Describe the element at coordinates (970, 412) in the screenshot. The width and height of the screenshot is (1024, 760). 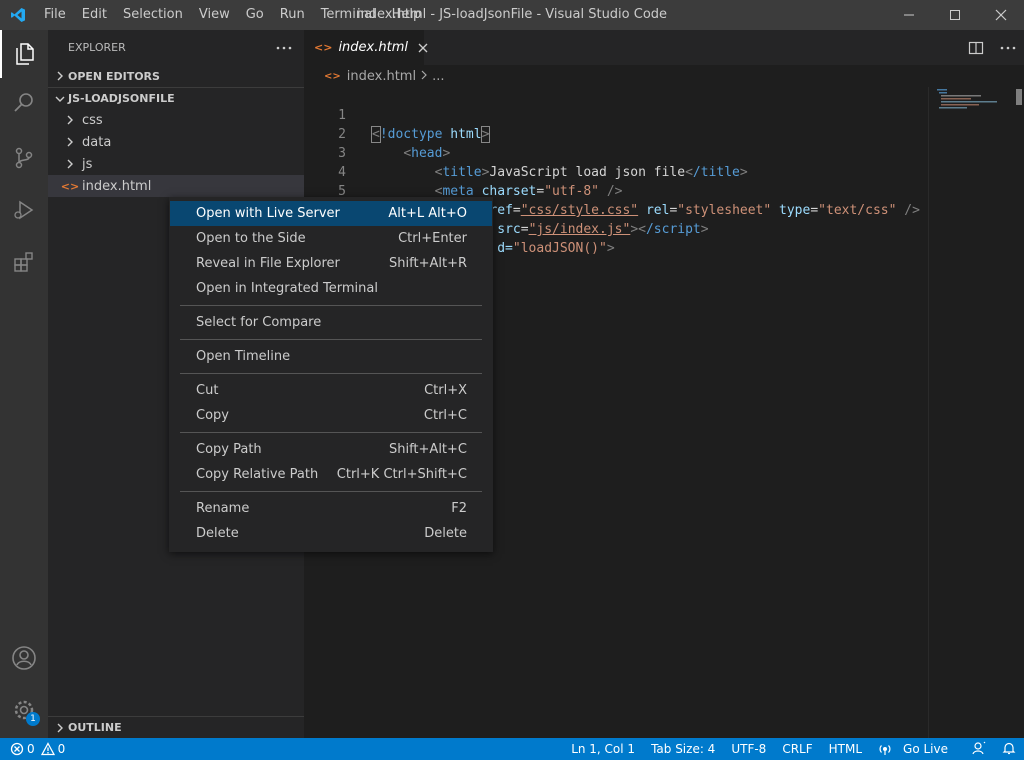
I see `minimap` at that location.